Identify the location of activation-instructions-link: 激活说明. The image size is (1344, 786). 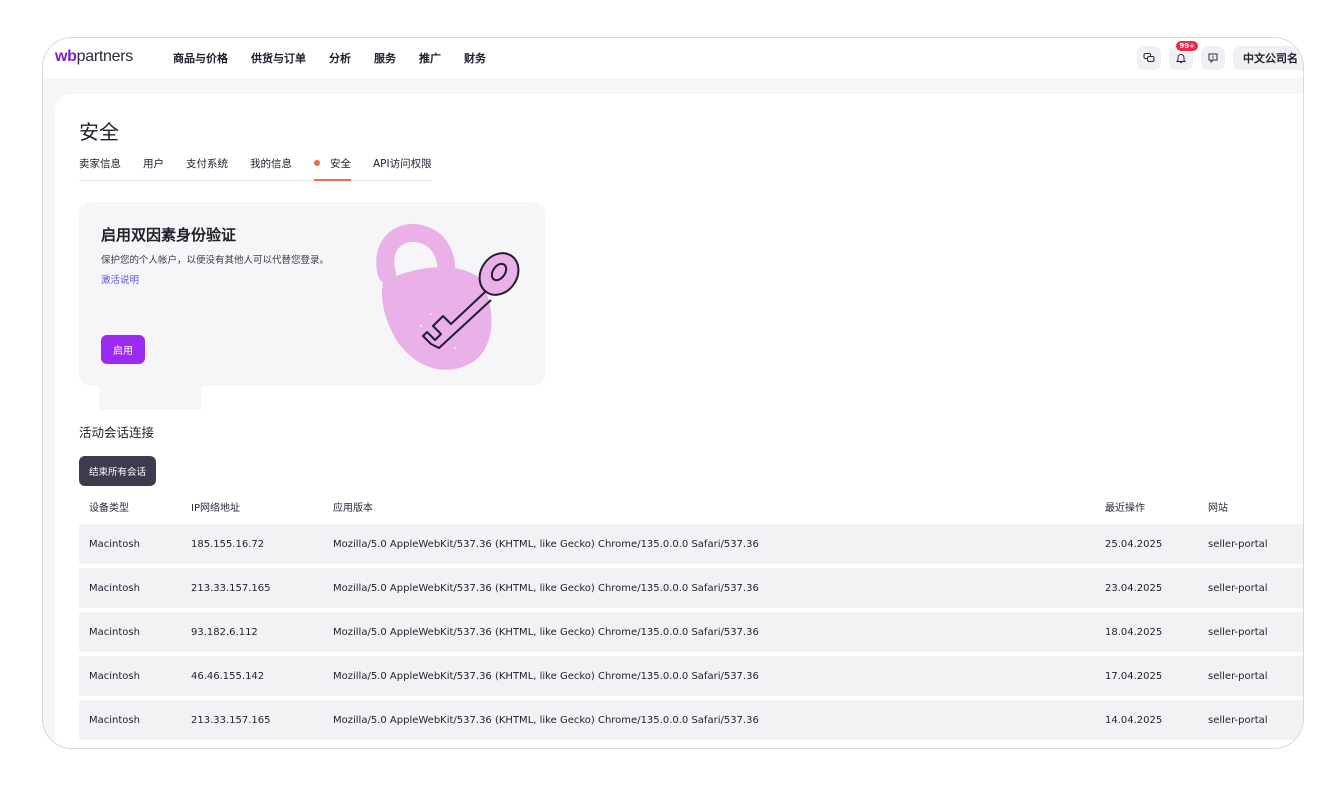
(120, 279).